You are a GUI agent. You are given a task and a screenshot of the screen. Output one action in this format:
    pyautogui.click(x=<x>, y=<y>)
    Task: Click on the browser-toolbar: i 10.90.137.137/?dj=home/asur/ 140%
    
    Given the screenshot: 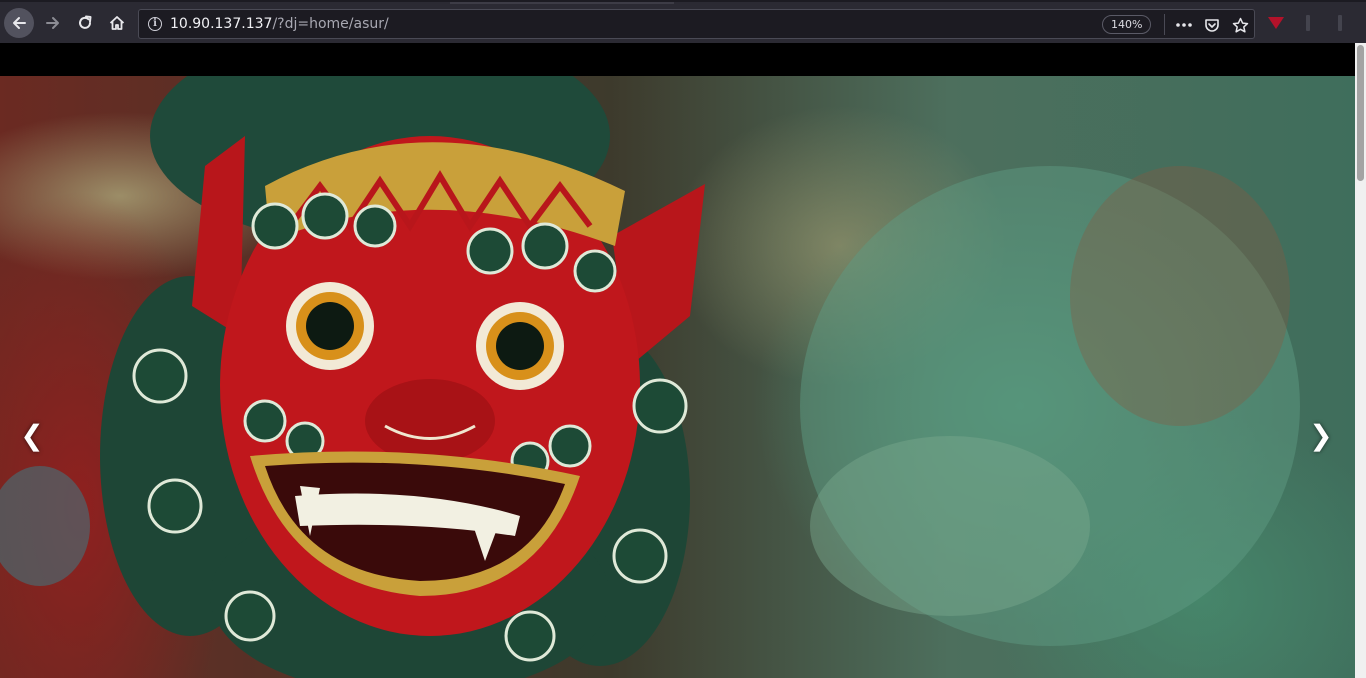 What is the action you would take?
    pyautogui.click(x=683, y=21)
    